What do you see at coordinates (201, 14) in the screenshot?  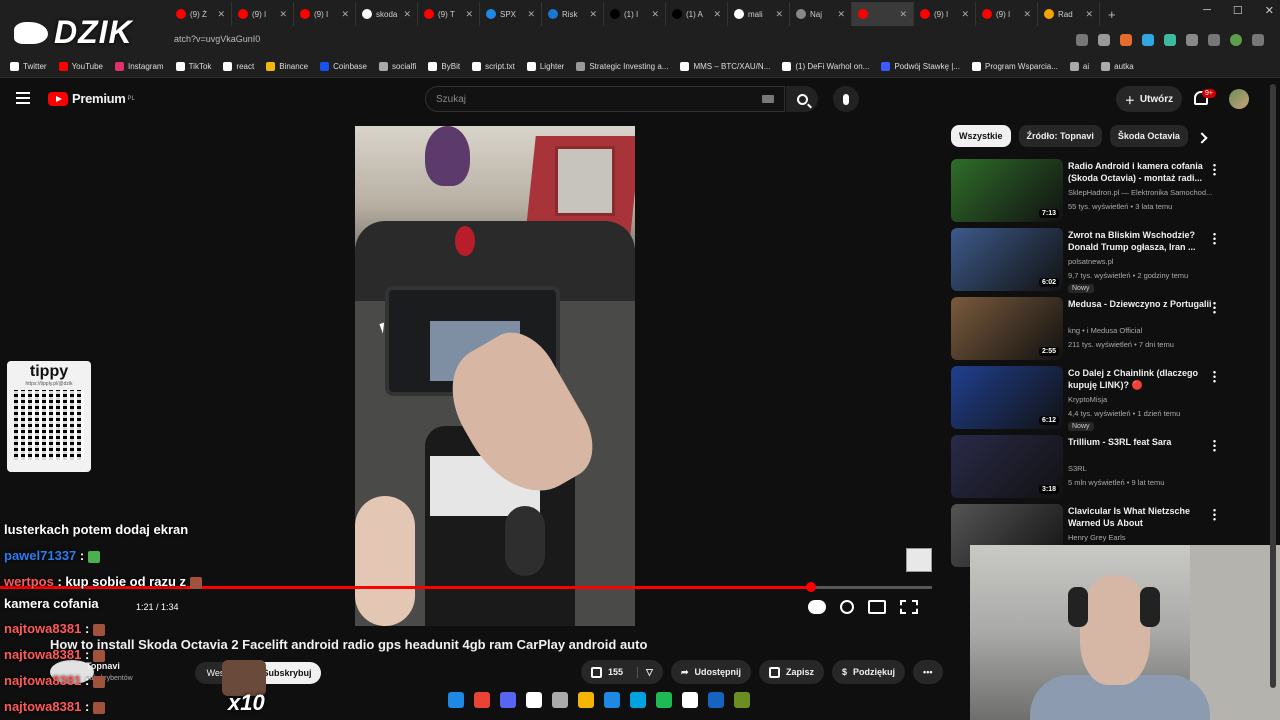 I see `browser-tab: (9) Ż ✕` at bounding box center [201, 14].